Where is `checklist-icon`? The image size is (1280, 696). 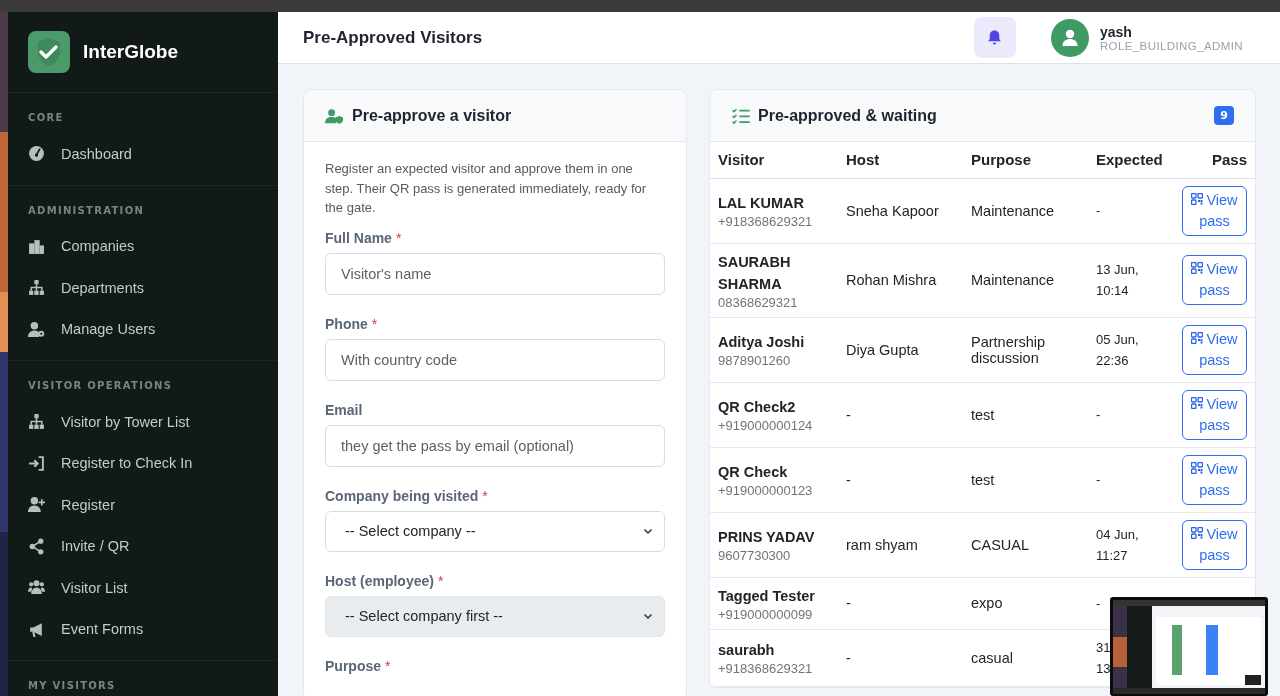
checklist-icon is located at coordinates (740, 115).